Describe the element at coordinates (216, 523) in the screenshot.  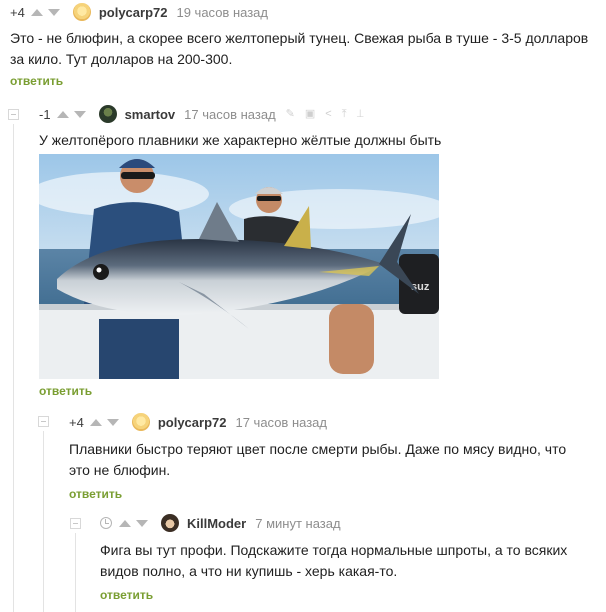
I see `comment-author: KillModer` at that location.